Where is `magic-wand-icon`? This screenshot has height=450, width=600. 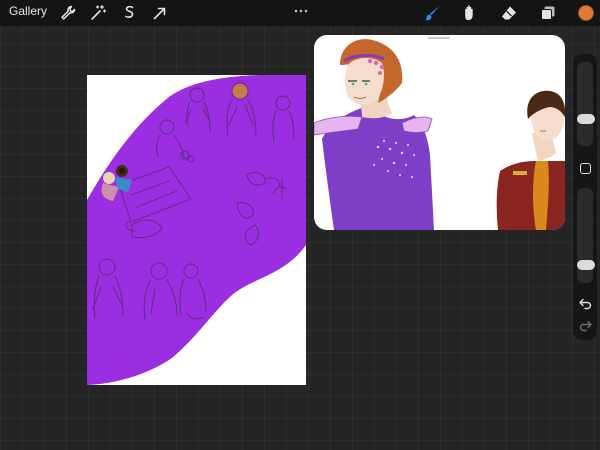 magic-wand-icon is located at coordinates (98, 13).